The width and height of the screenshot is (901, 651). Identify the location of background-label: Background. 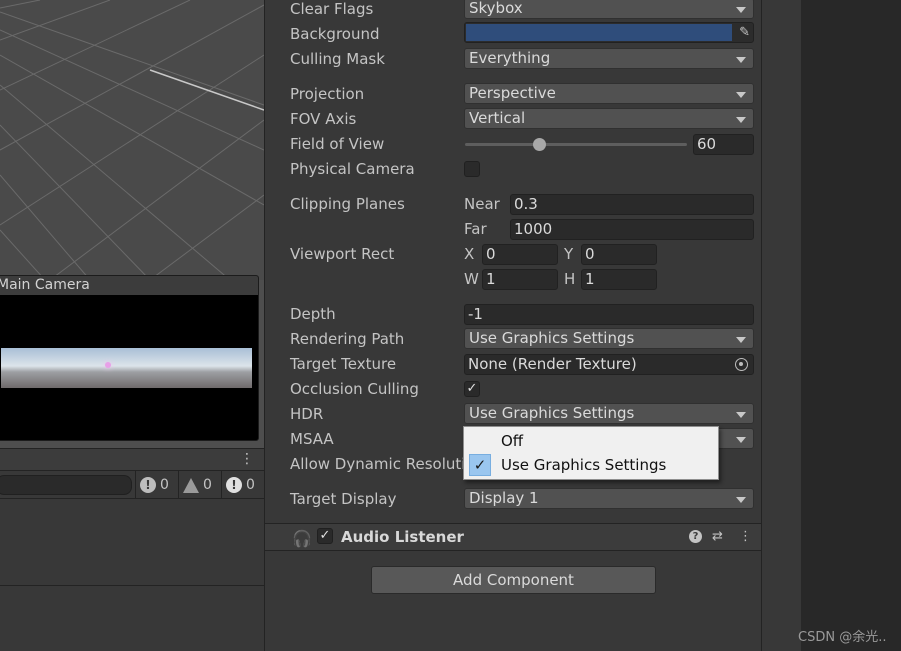
(335, 34).